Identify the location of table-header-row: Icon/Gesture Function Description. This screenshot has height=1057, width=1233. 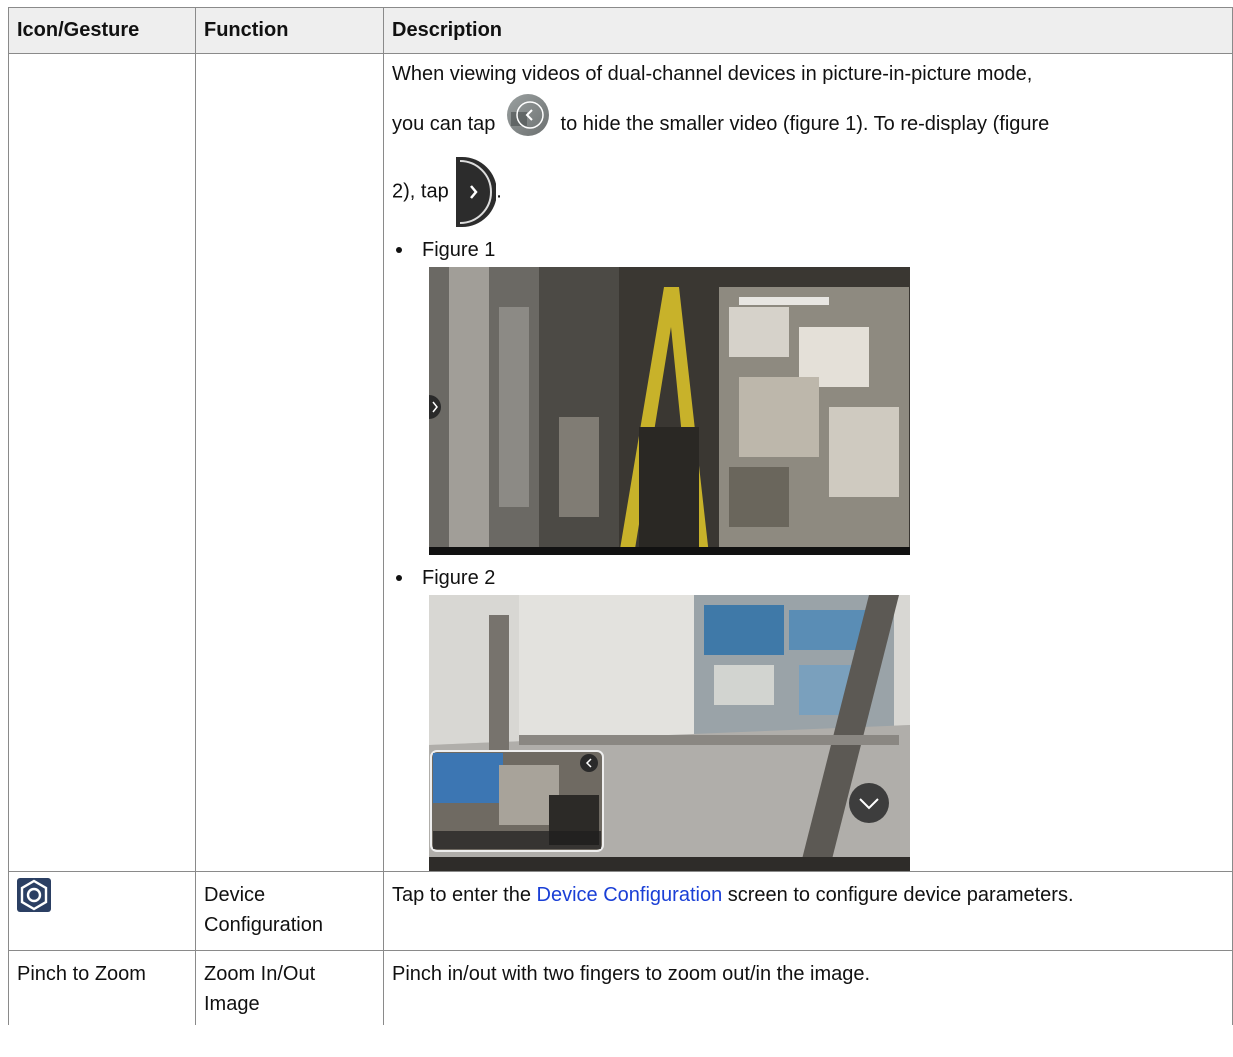
(620, 30).